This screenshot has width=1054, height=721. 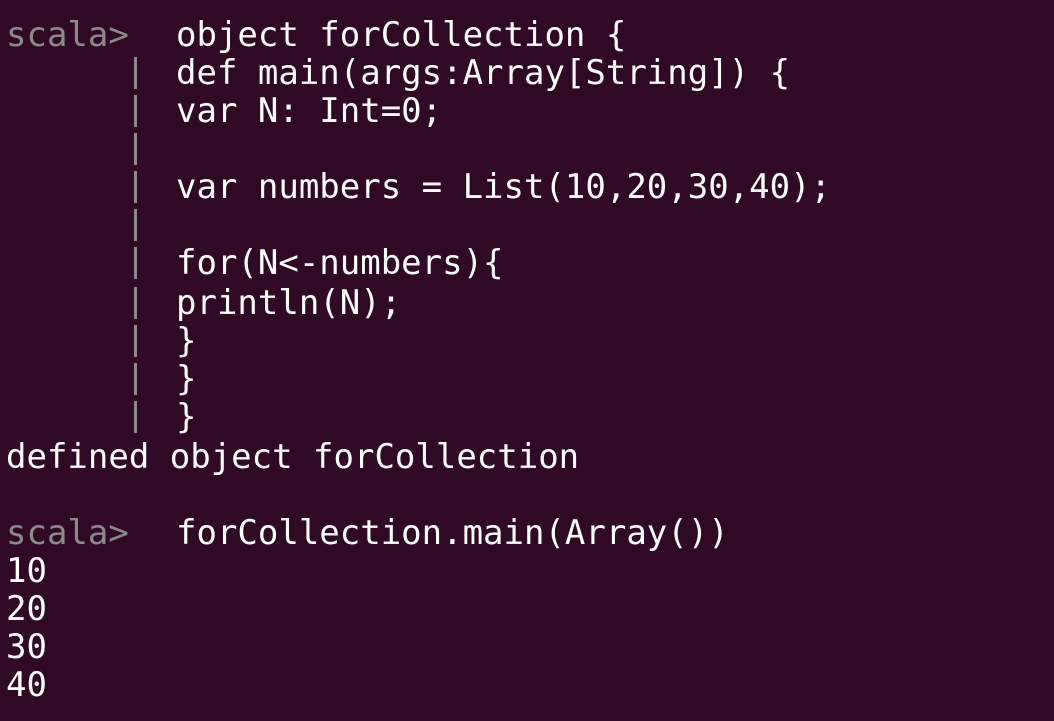 What do you see at coordinates (289, 303) in the screenshot?
I see `code-line: println(N);` at bounding box center [289, 303].